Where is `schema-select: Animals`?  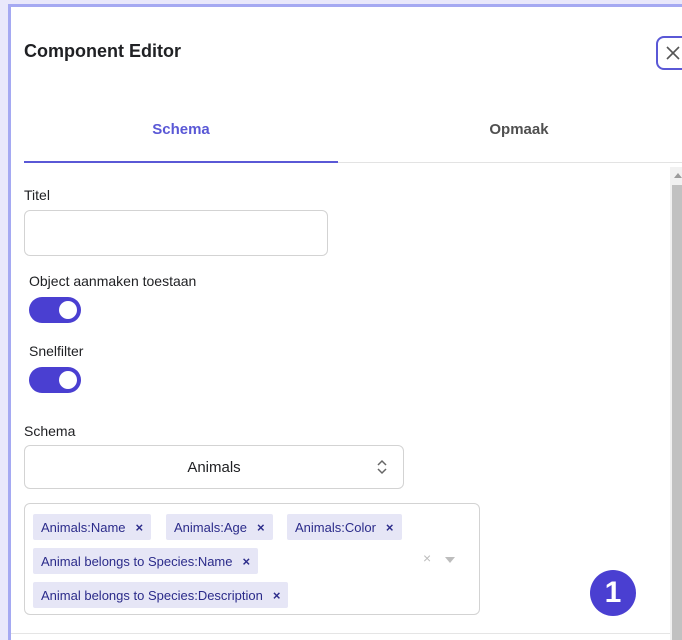 schema-select: Animals is located at coordinates (214, 467).